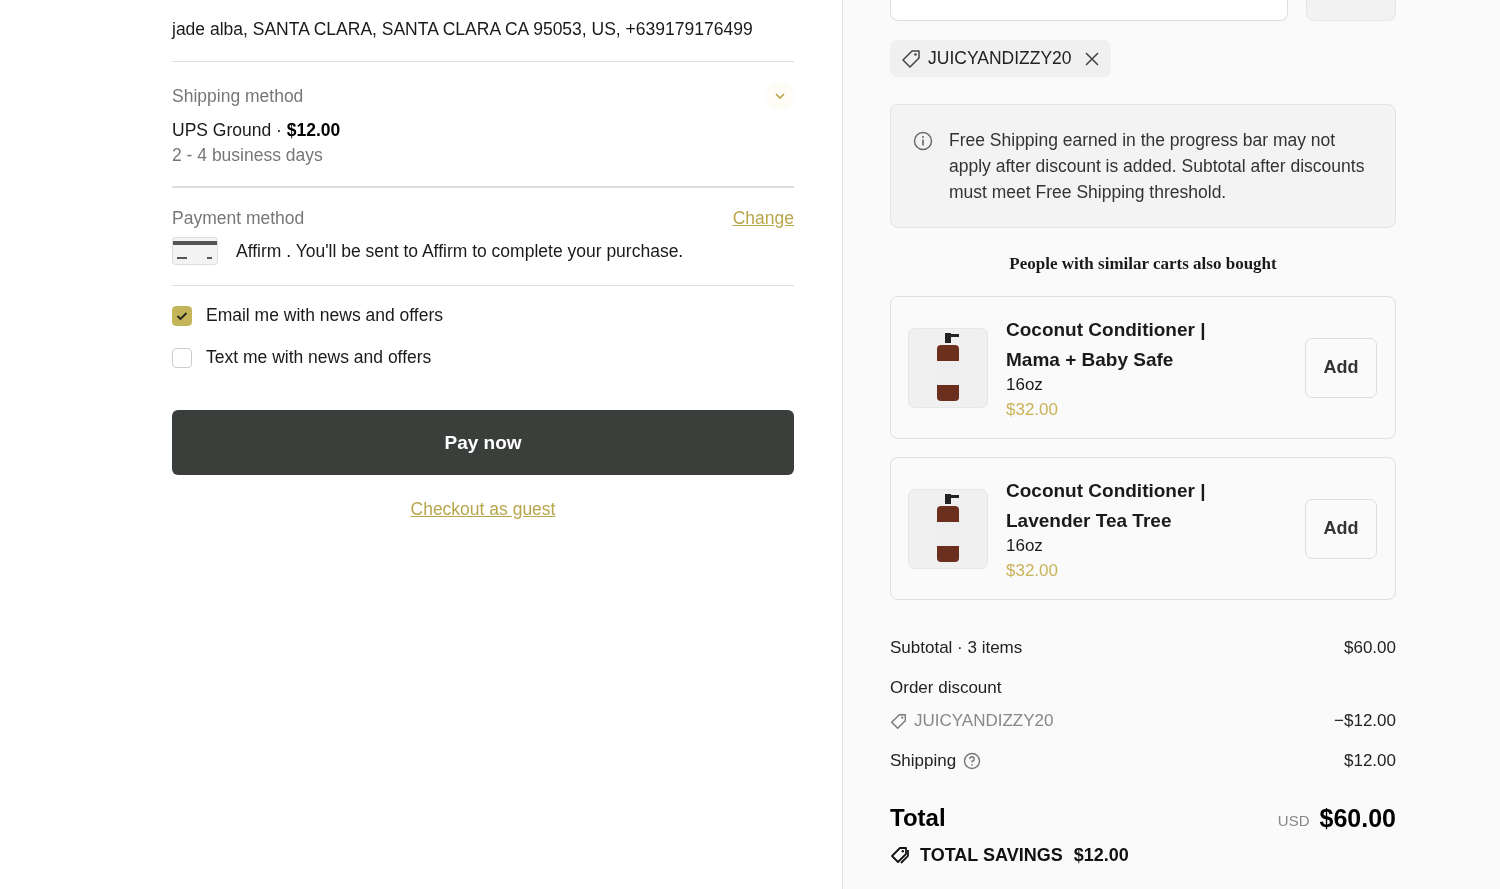 This screenshot has width=1500, height=889. What do you see at coordinates (463, 29) in the screenshot?
I see `shipping-address: jade alba, SANTA CLARA, SANTA CLARA CA 95053, US, +639179176499` at bounding box center [463, 29].